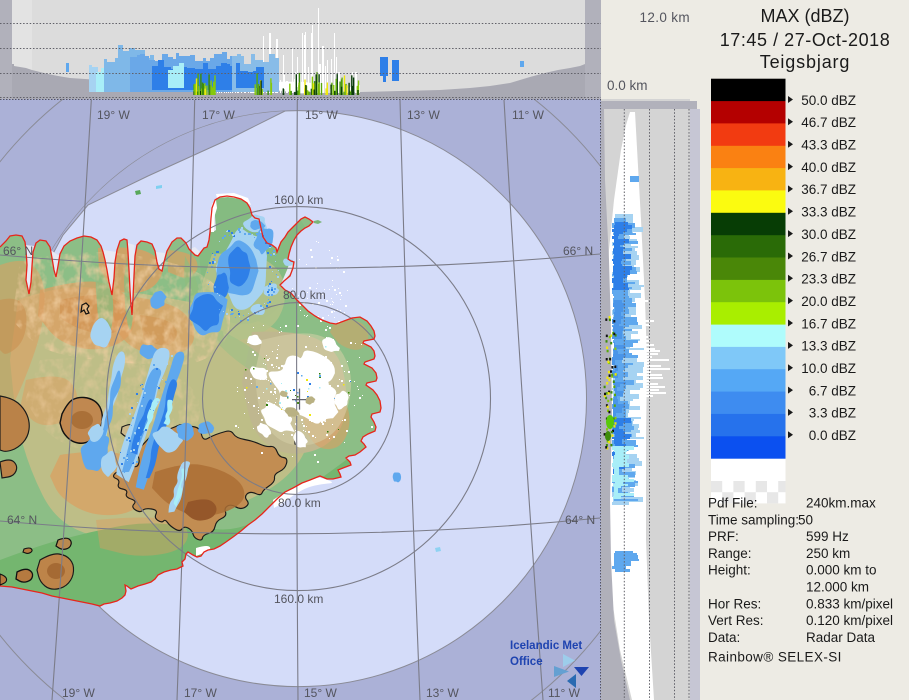 This screenshot has width=909, height=700. Describe the element at coordinates (828, 100) in the screenshot. I see `svg-text: 50.0 dBZ` at that location.